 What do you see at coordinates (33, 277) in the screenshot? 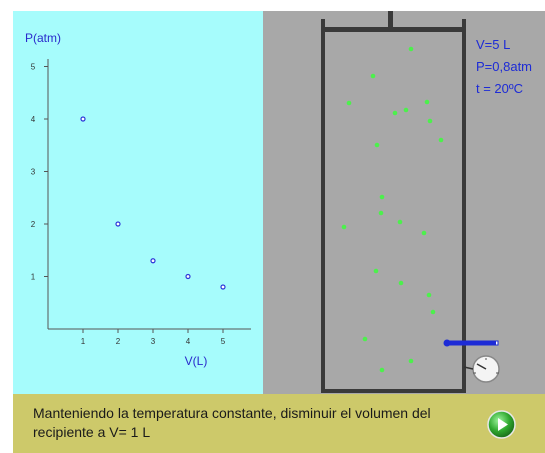
I see `y-tick-label: 1` at bounding box center [33, 277].